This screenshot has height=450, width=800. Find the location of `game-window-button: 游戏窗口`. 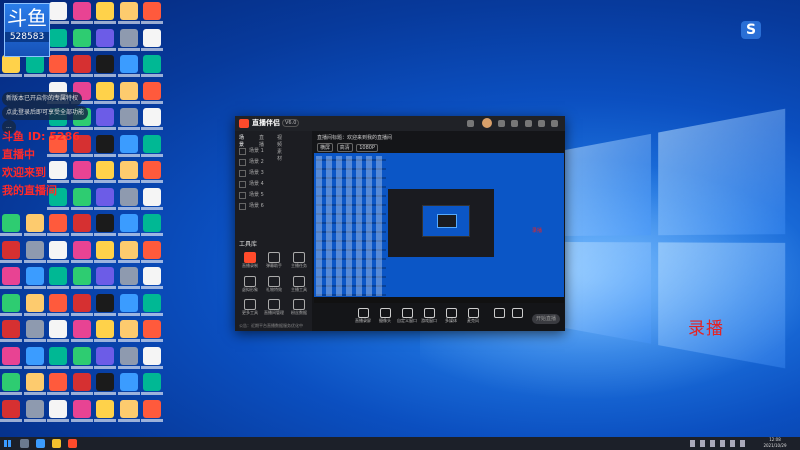

game-window-button: 游戏窗口 is located at coordinates (429, 318).